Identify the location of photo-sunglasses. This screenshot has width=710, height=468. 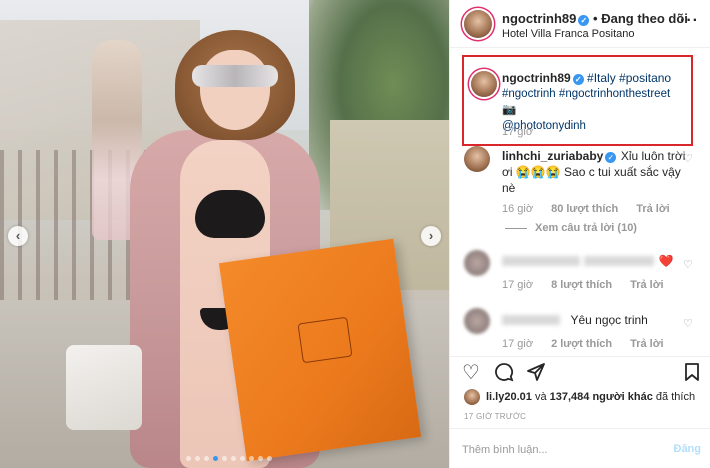
(235, 76).